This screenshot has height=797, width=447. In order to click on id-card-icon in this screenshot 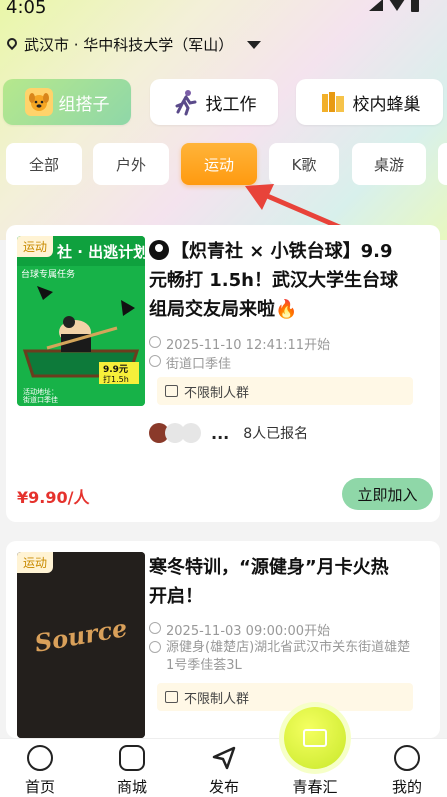, I will do `click(315, 738)`.